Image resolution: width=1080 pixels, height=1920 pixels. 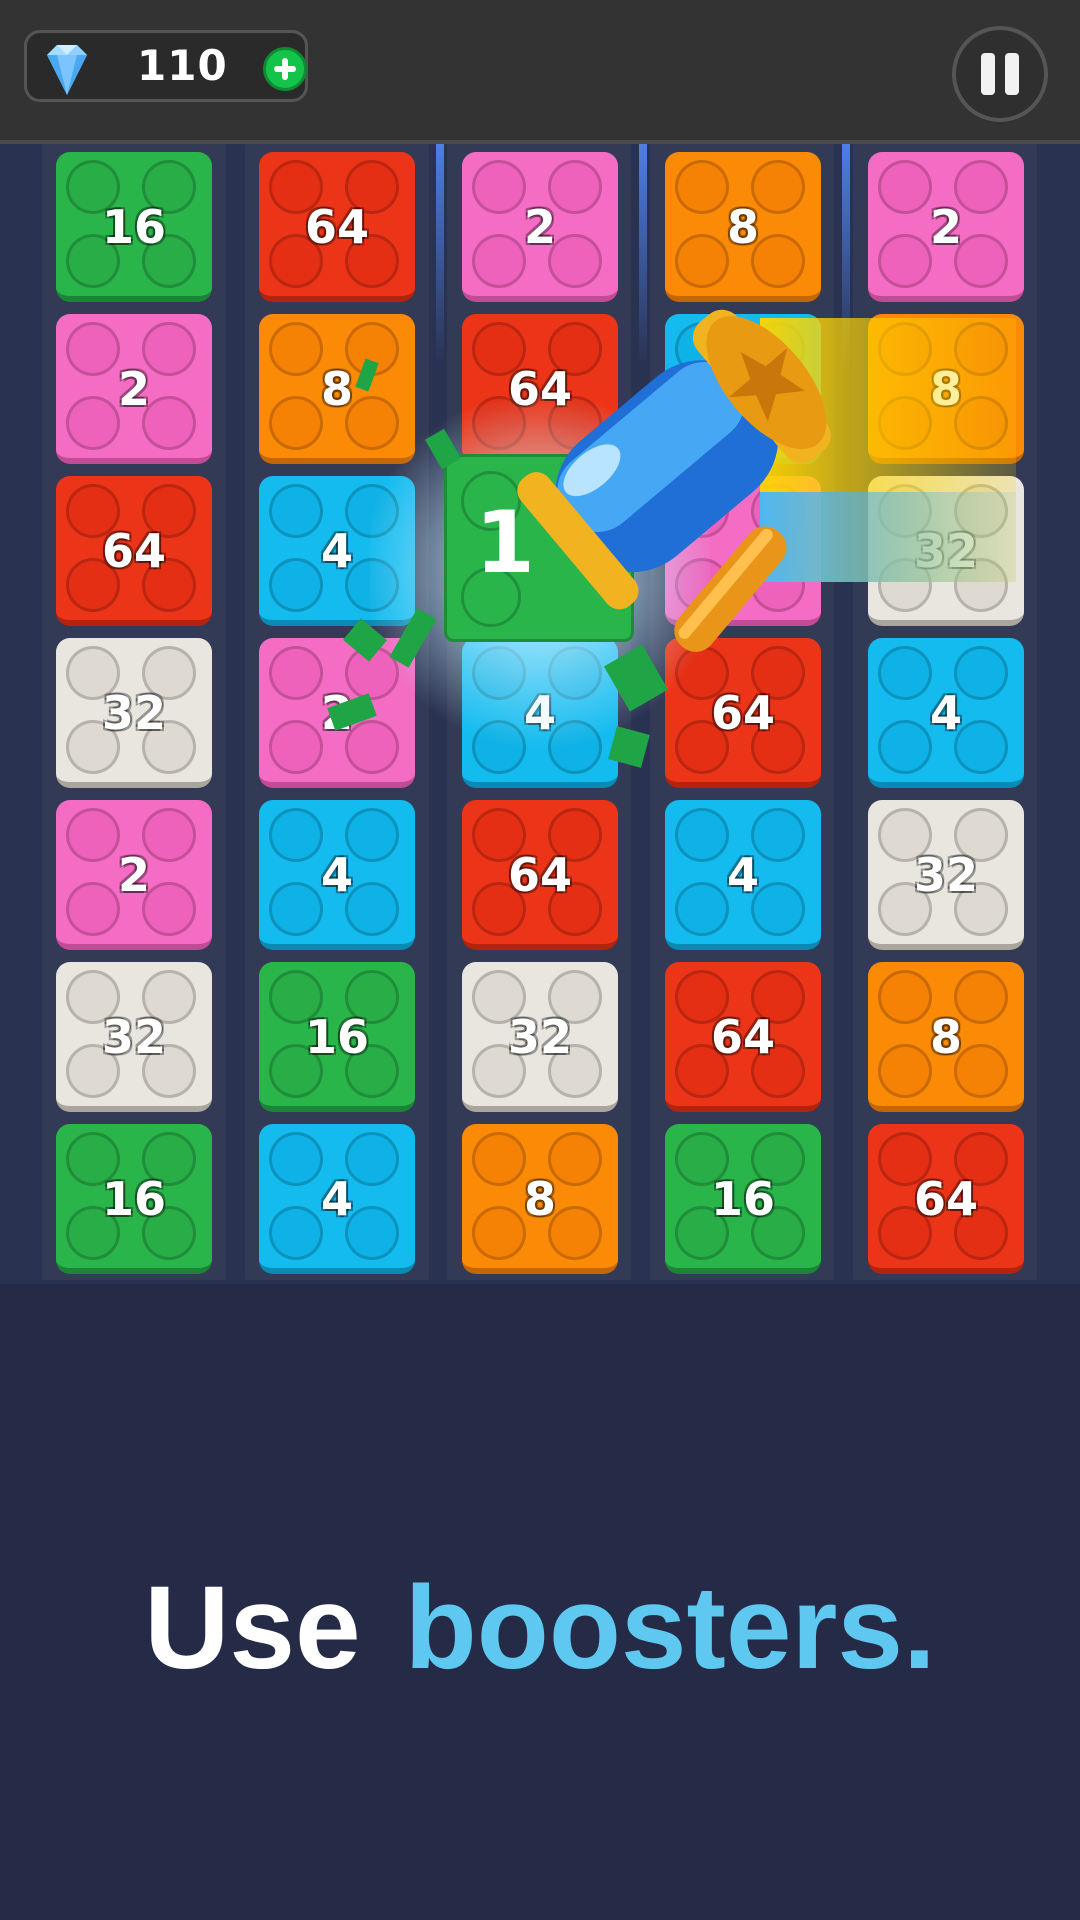 I want to click on hammer-icon, so click(x=674, y=480).